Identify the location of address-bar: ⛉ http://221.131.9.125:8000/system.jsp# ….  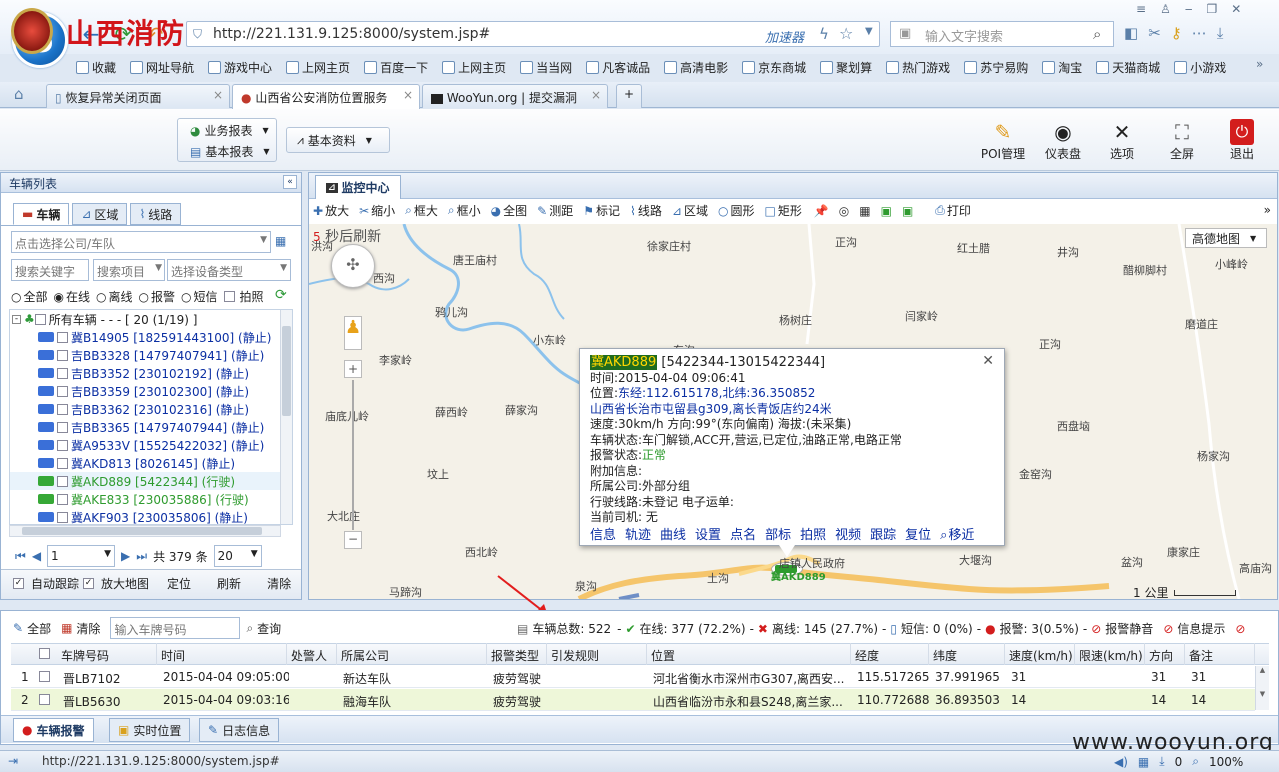
(533, 34).